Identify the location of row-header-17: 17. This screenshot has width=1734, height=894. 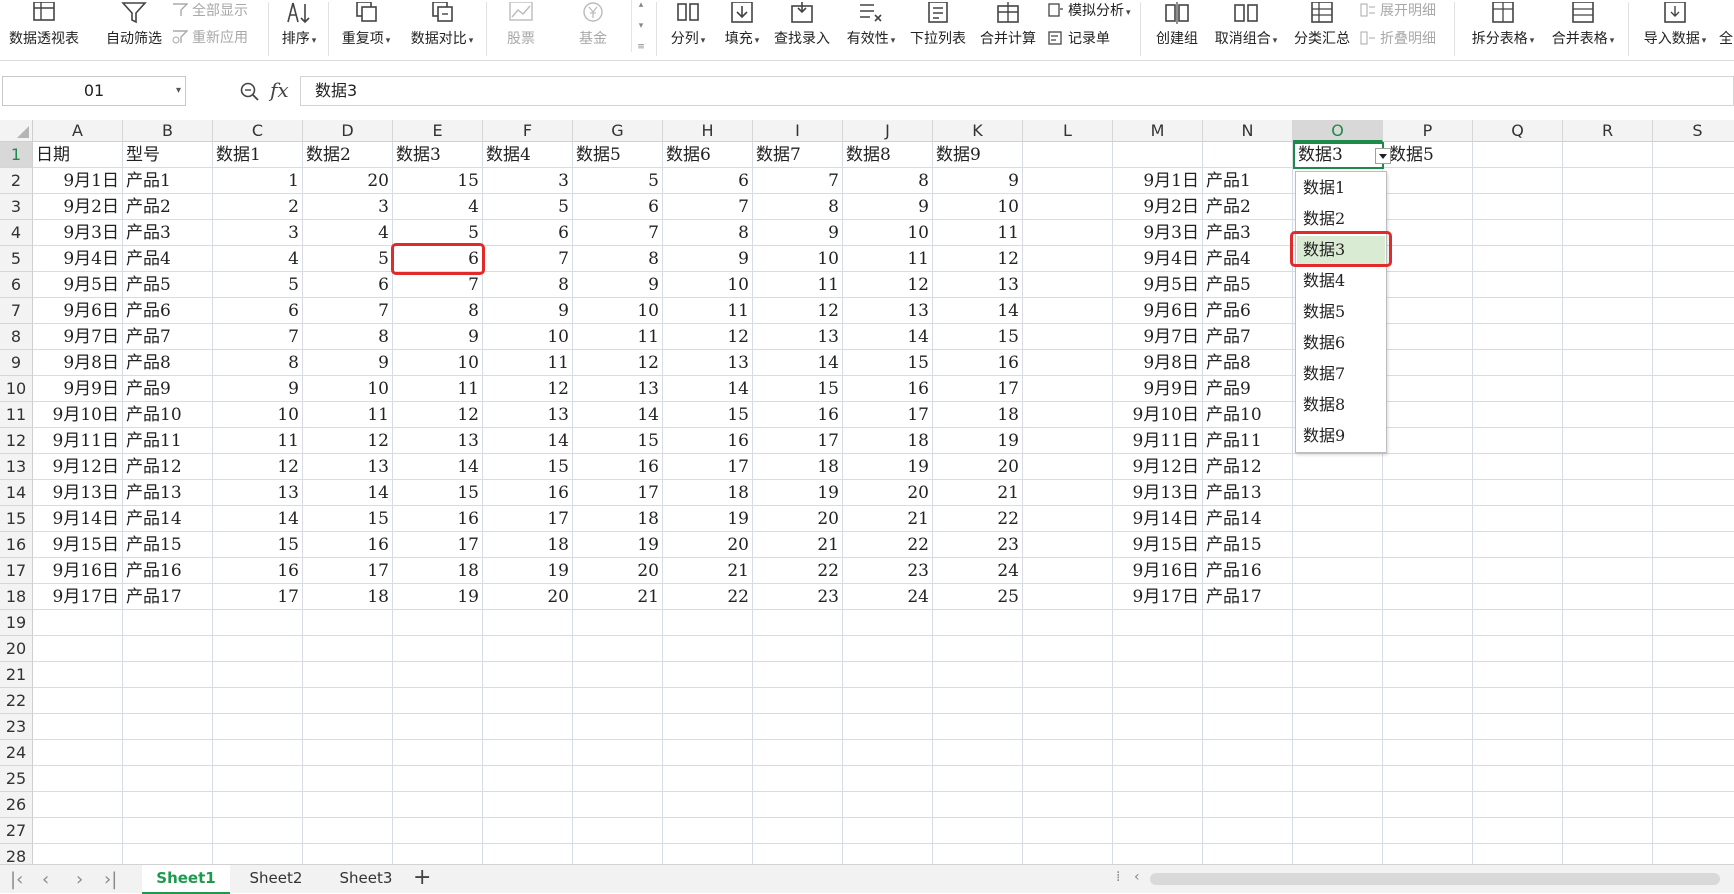
(16, 571).